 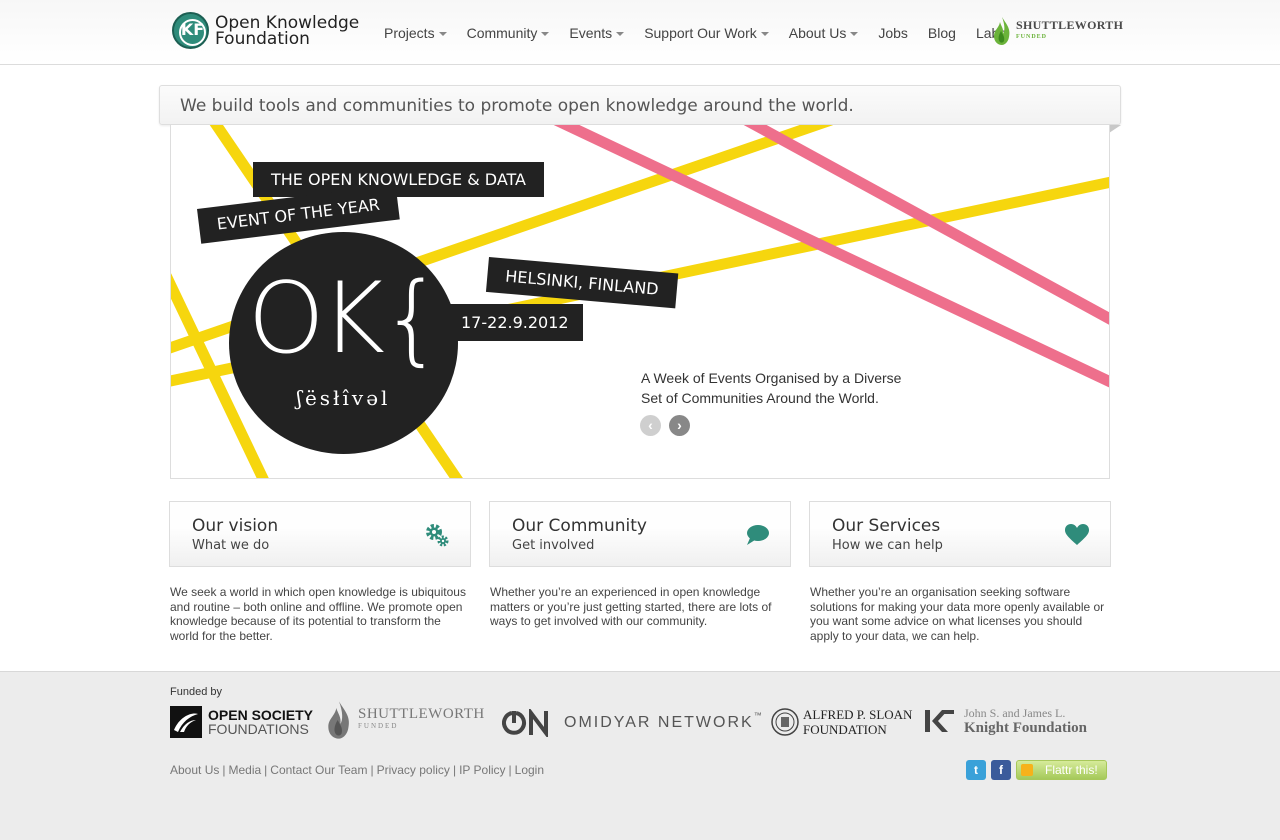 I want to click on site-logo: KF Open Knowledge Foundation, so click(x=265, y=30).